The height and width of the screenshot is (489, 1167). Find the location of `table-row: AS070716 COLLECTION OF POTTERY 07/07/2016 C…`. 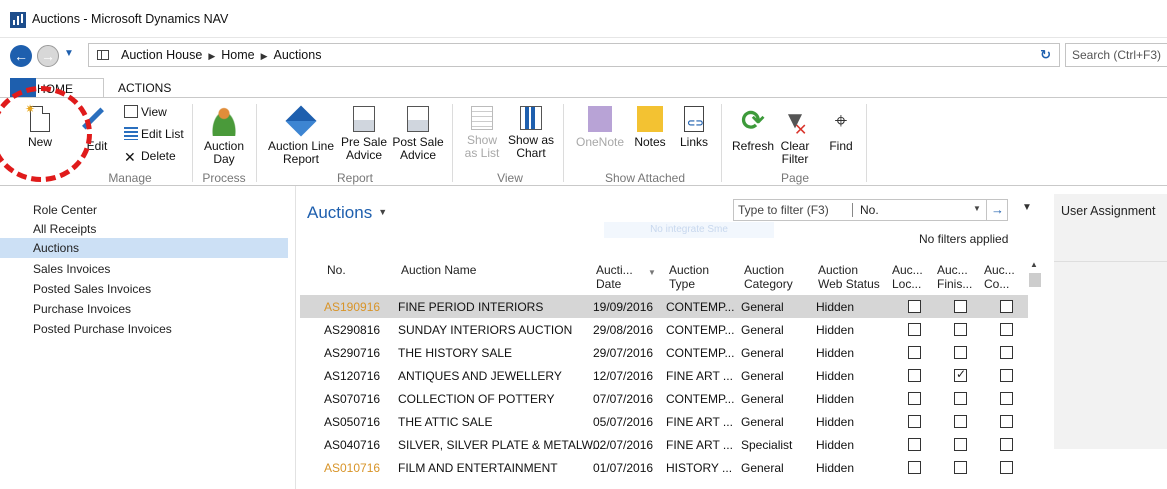

table-row: AS070716 COLLECTION OF POTTERY 07/07/2016 C… is located at coordinates (664, 398).